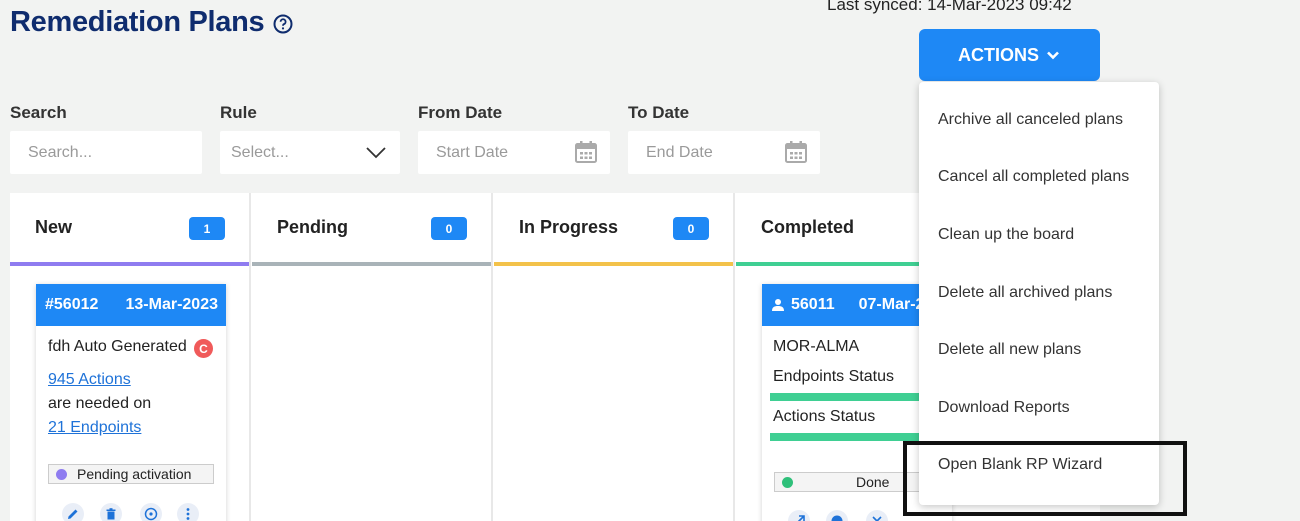 The width and height of the screenshot is (1300, 521). Describe the element at coordinates (238, 112) in the screenshot. I see `rule-label: Rule` at that location.